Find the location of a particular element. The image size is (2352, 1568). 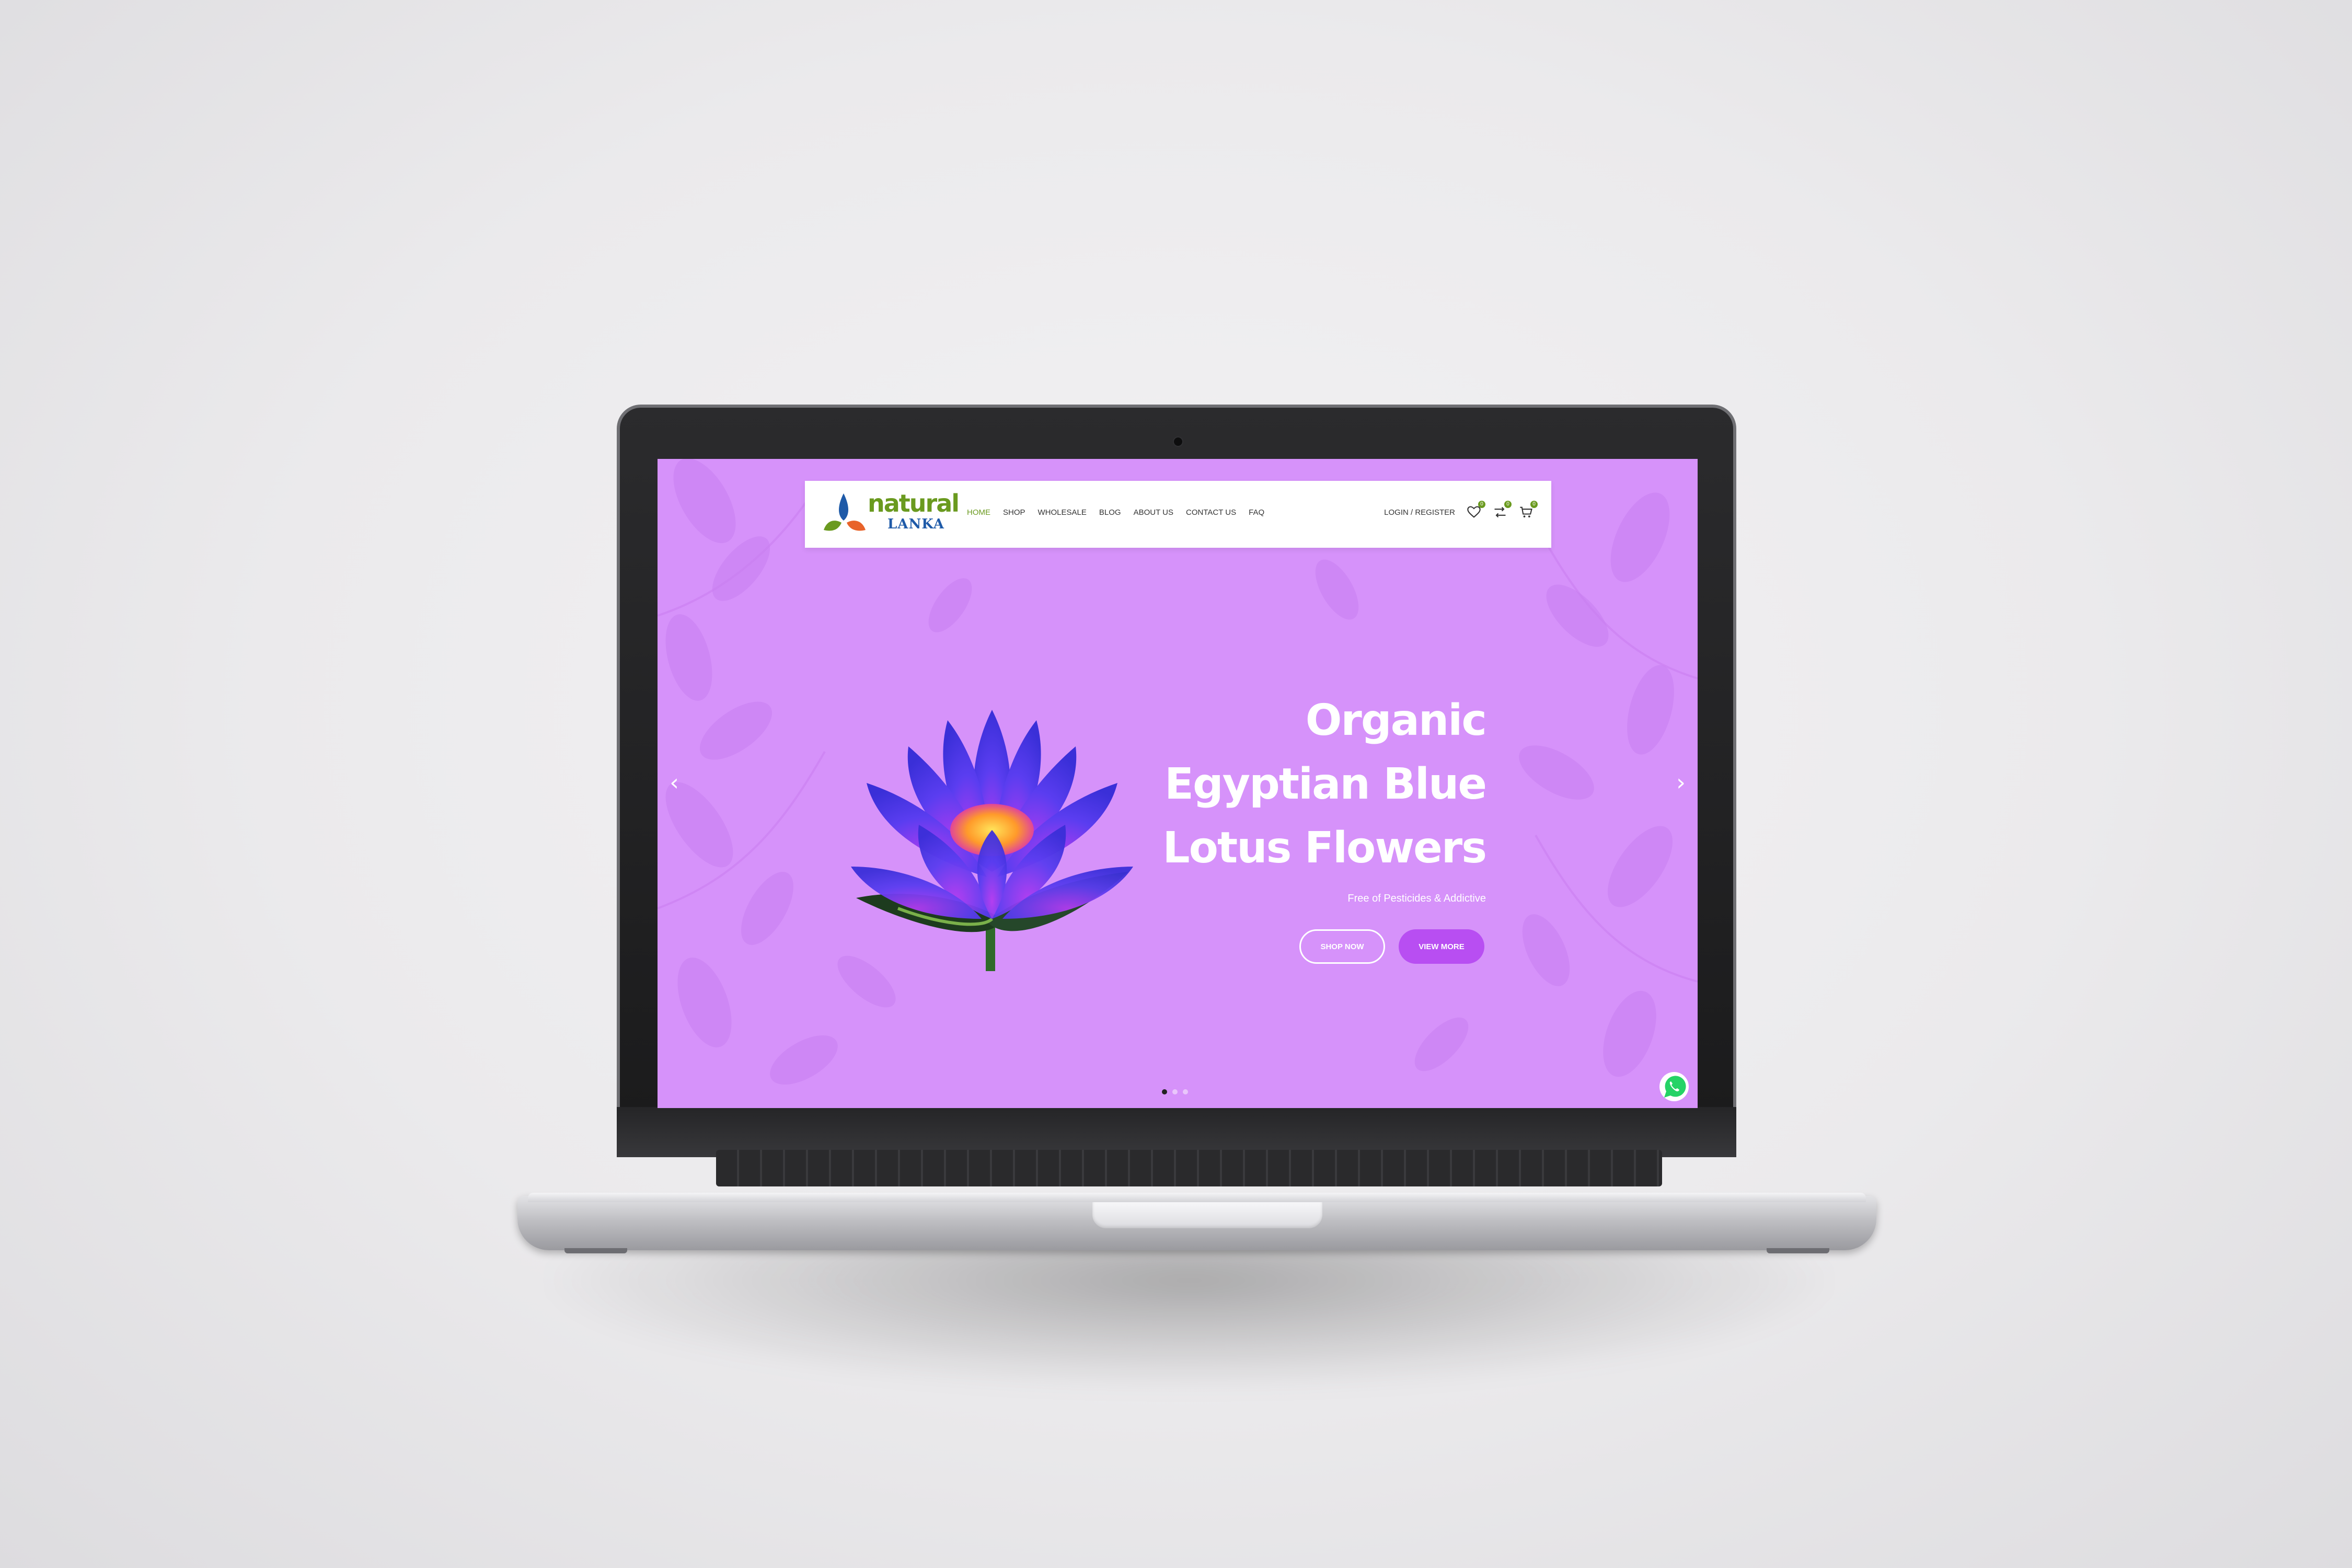

logo-word-natural: natural is located at coordinates (914, 503).